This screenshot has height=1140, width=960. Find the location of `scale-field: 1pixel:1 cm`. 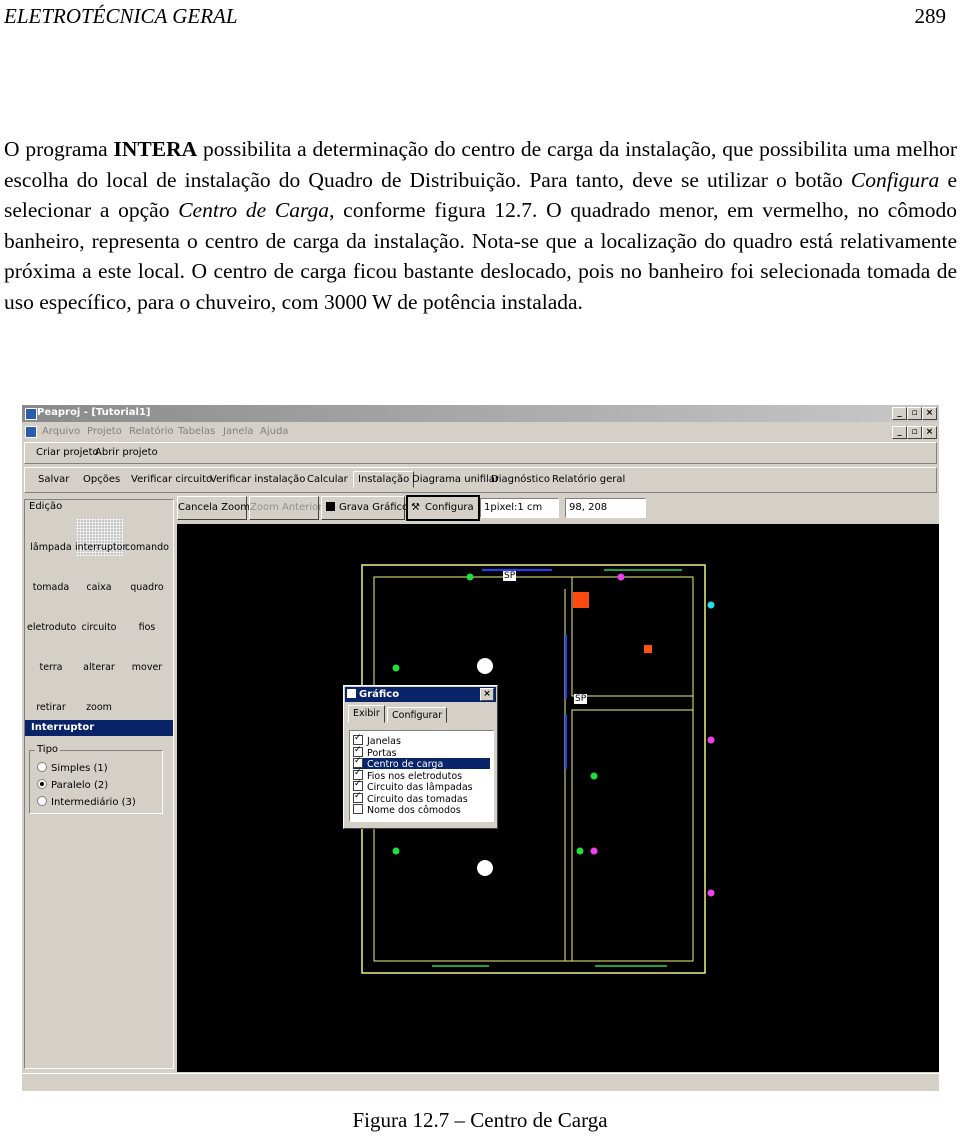

scale-field: 1pixel:1 cm is located at coordinates (519, 508).